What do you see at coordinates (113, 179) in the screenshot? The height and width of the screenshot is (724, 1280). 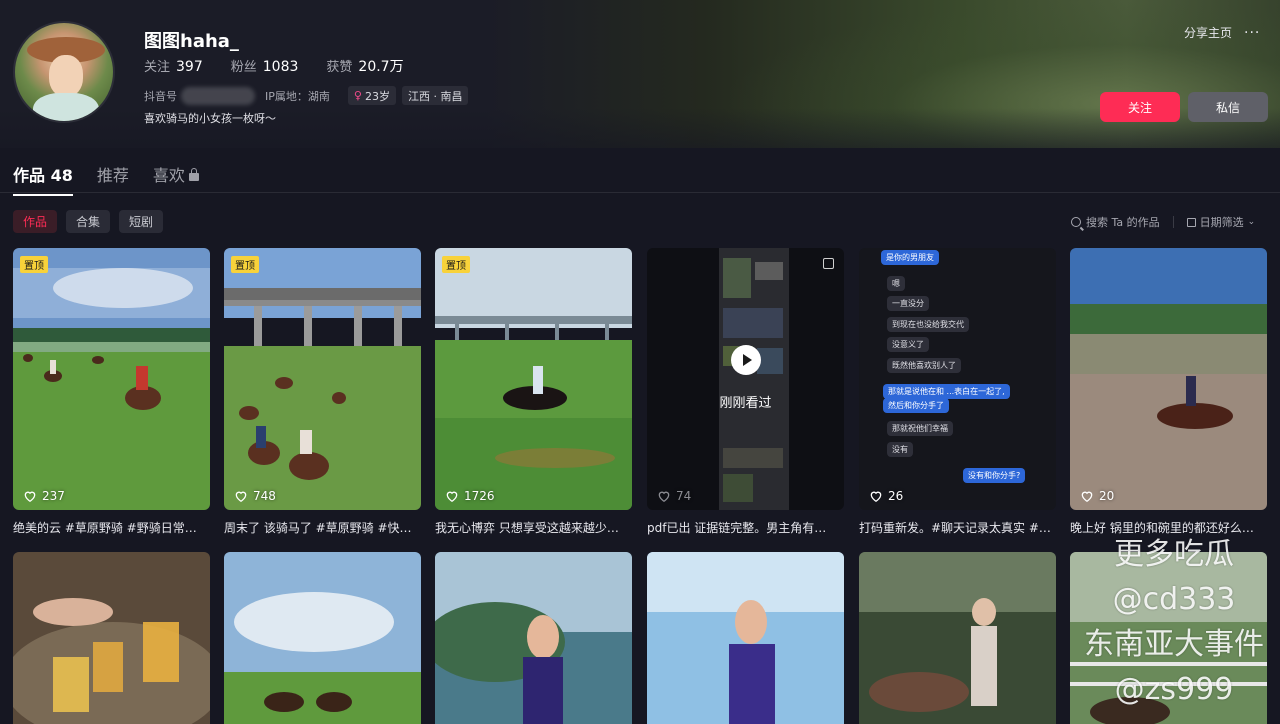 I see `tab-recommend: 推荐` at bounding box center [113, 179].